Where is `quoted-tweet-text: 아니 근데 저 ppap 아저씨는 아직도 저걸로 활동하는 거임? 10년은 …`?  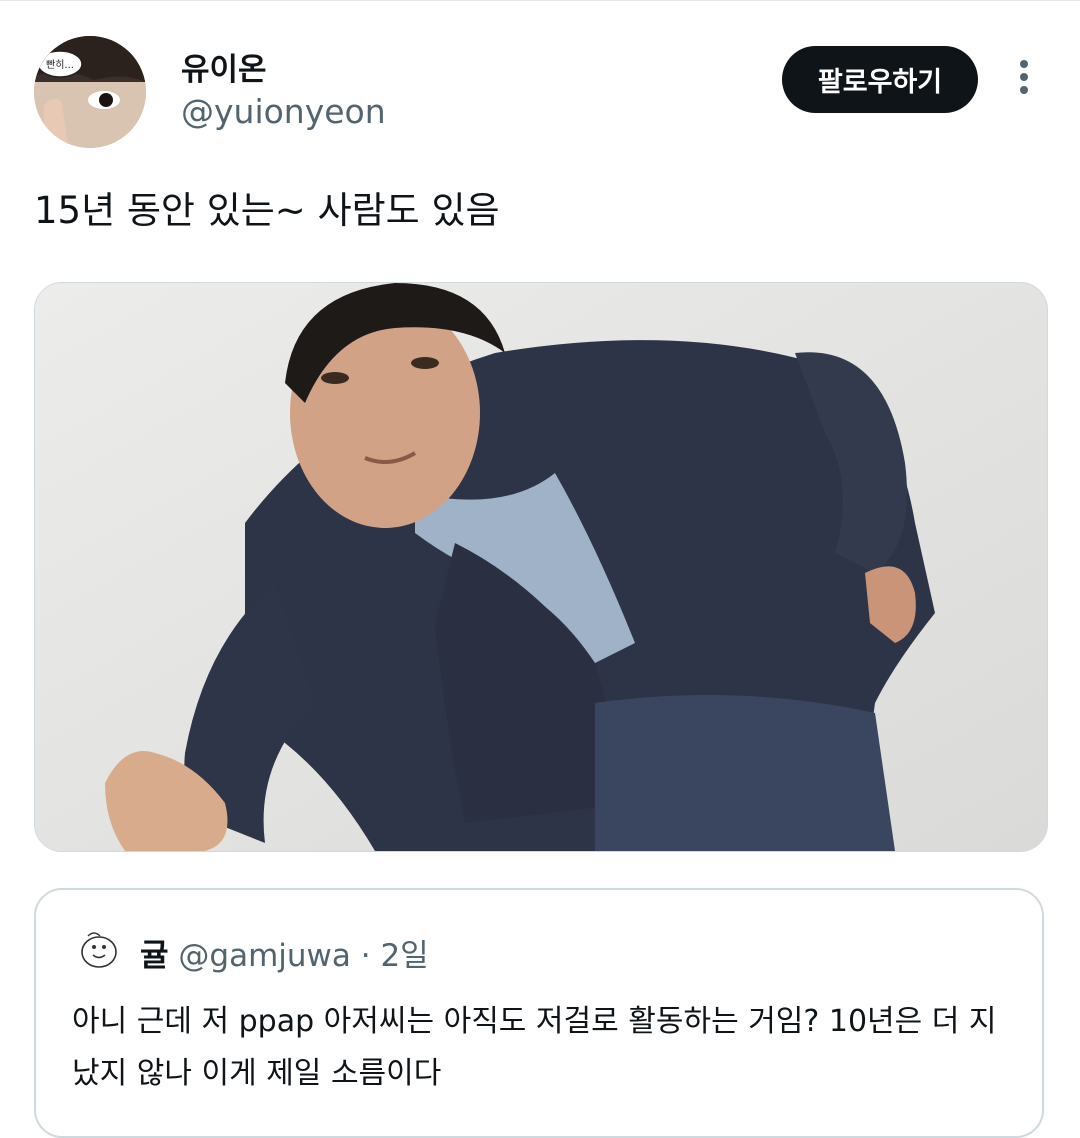 quoted-tweet-text: 아니 근데 저 ppap 아저씨는 아직도 저걸로 활동하는 거임? 10년은 … is located at coordinates (534, 1047).